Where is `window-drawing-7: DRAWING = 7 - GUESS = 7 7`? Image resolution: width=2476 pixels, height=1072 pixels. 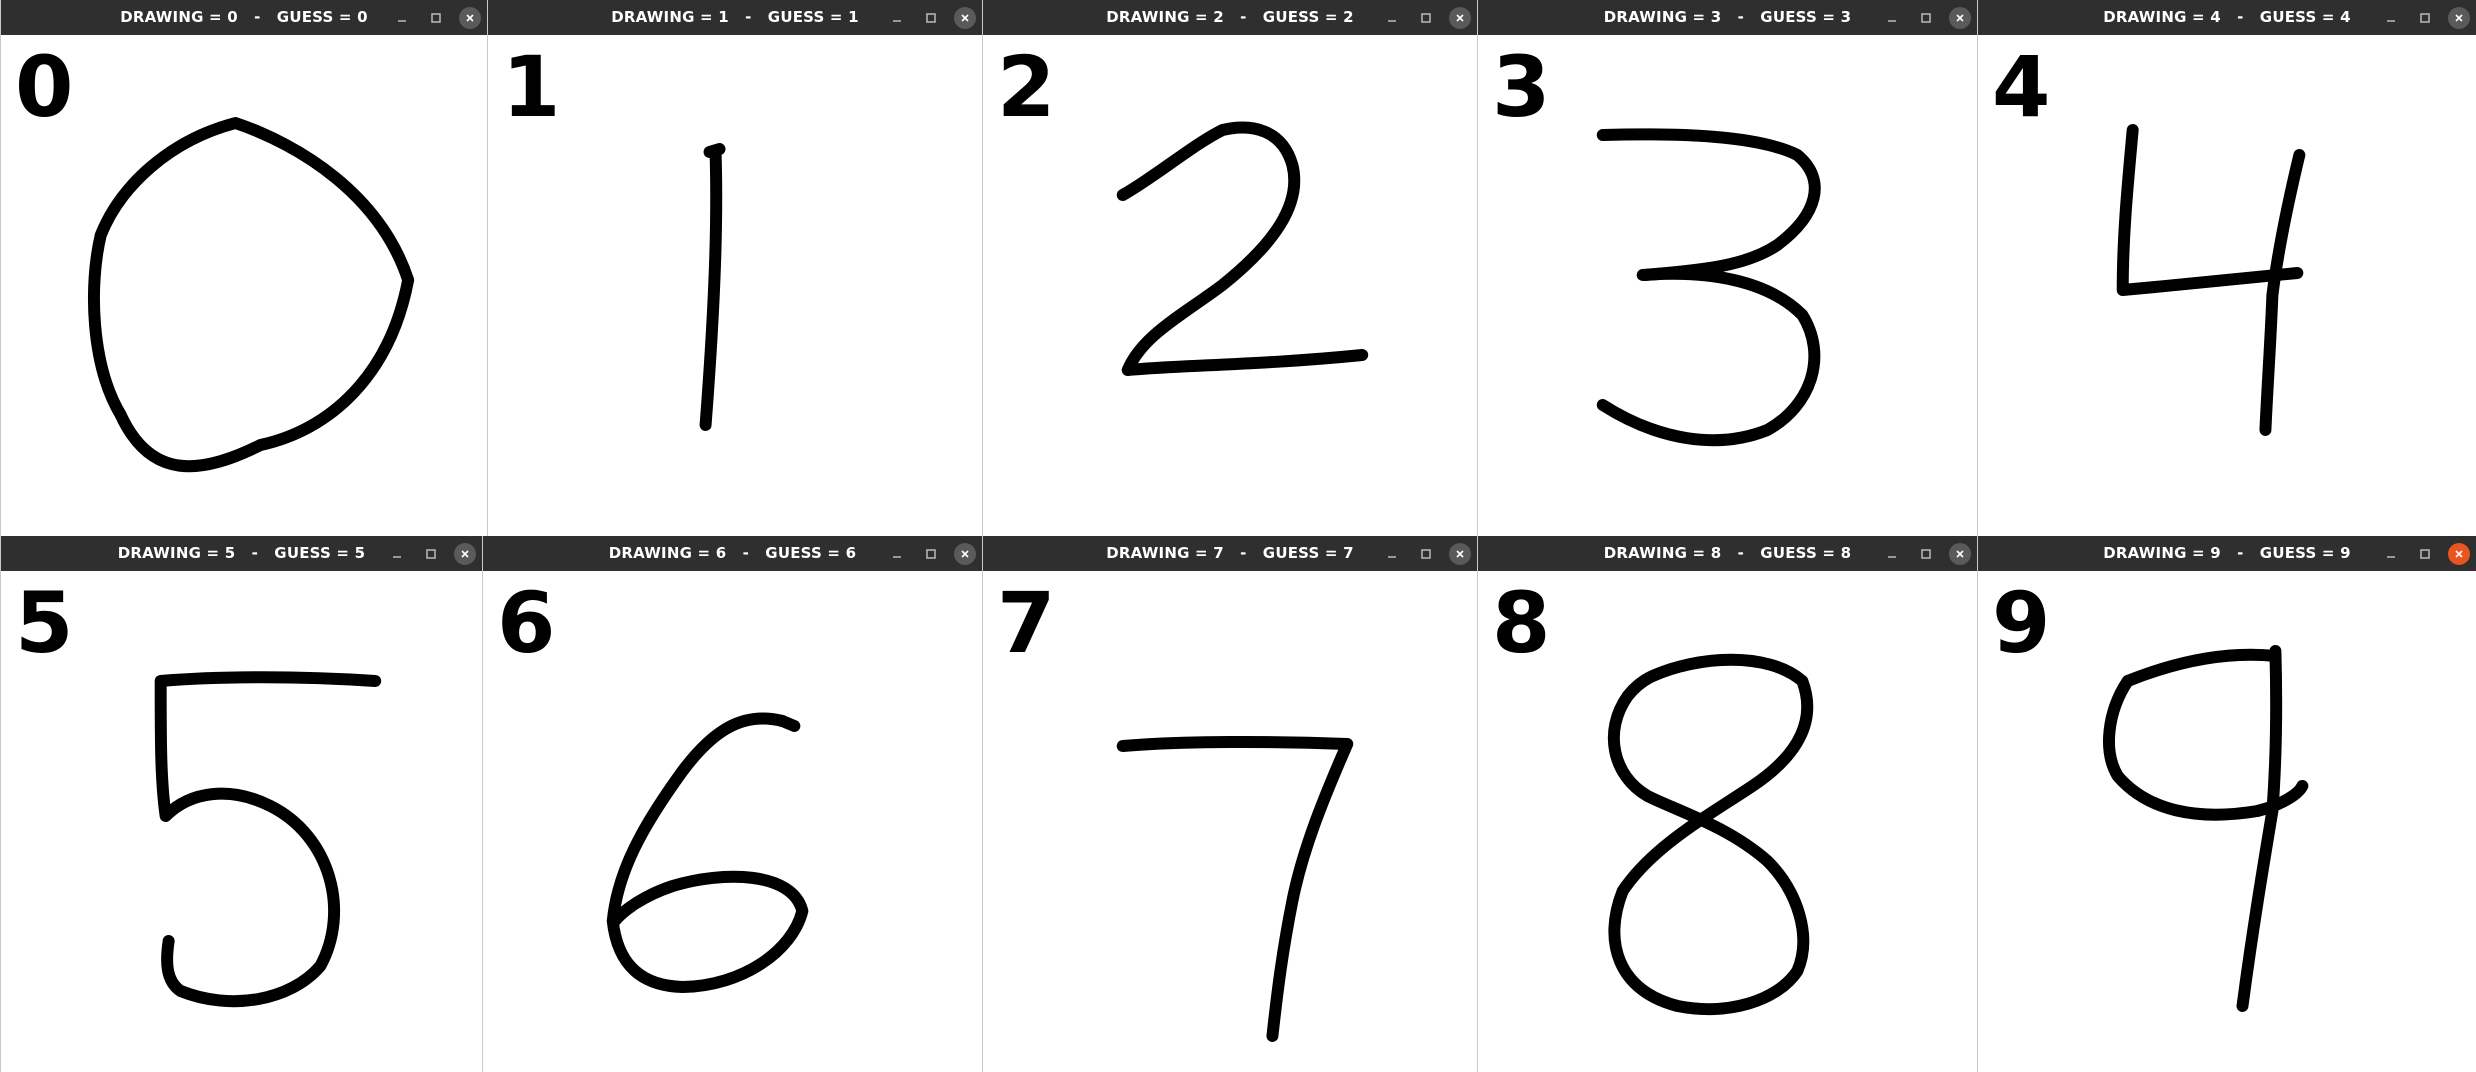
window-drawing-7: DRAWING = 7 - GUESS = 7 7 is located at coordinates (1229, 804).